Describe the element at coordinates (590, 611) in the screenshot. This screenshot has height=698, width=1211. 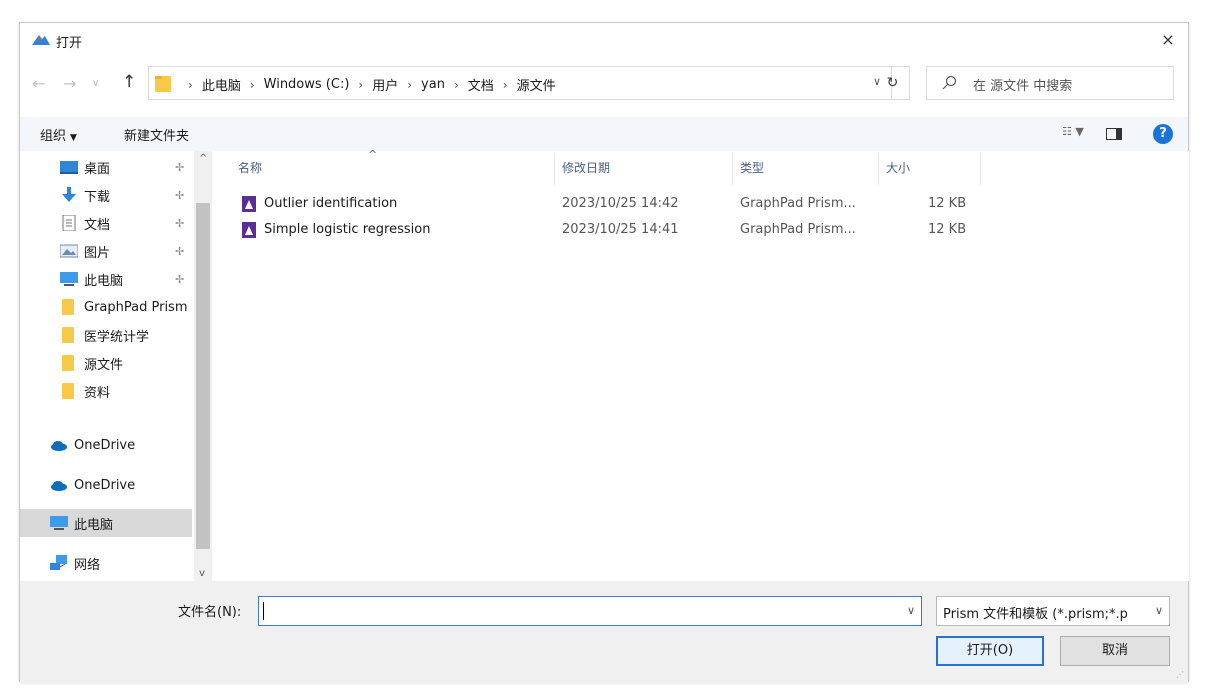
I see `filename-input: ∨` at that location.